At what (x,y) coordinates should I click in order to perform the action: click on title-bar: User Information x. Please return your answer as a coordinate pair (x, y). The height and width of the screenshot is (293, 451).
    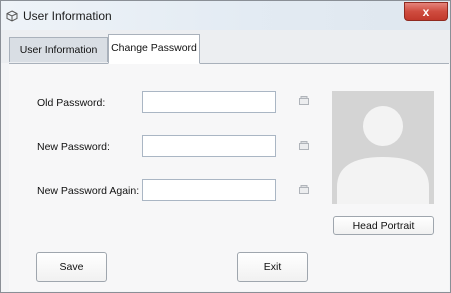
    Looking at the image, I should click on (225, 15).